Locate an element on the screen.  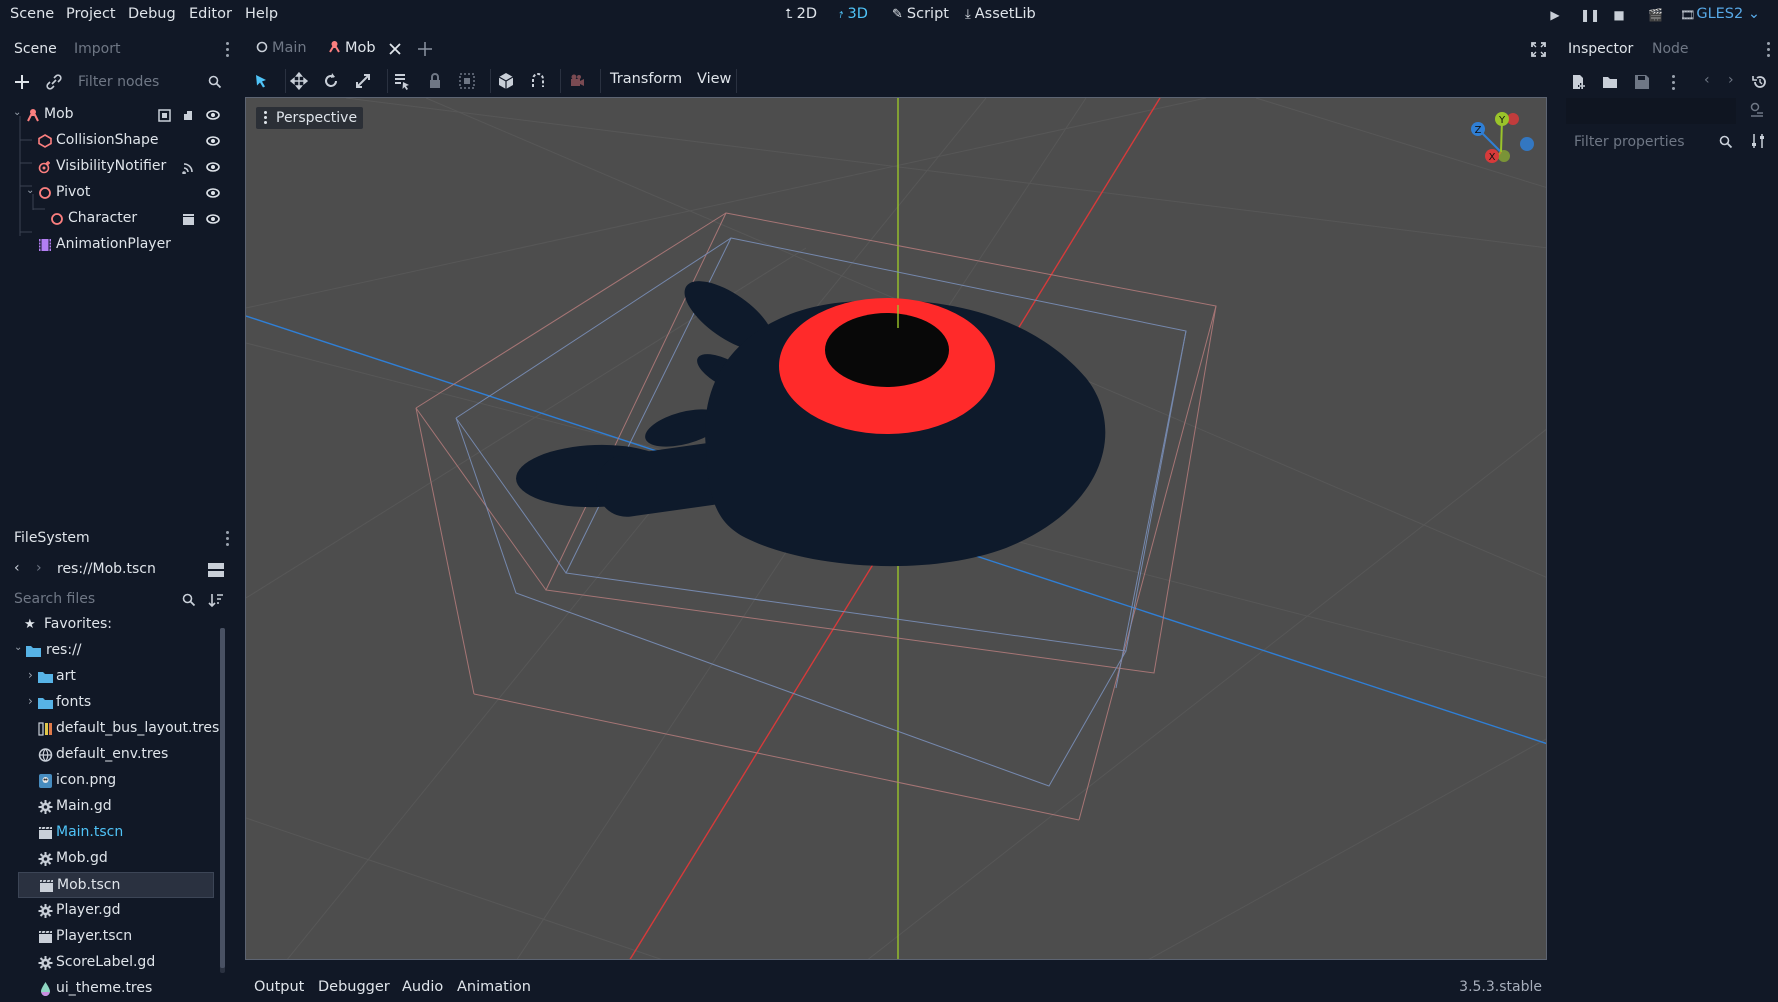
file-row: Main.tscn is located at coordinates (116, 833).